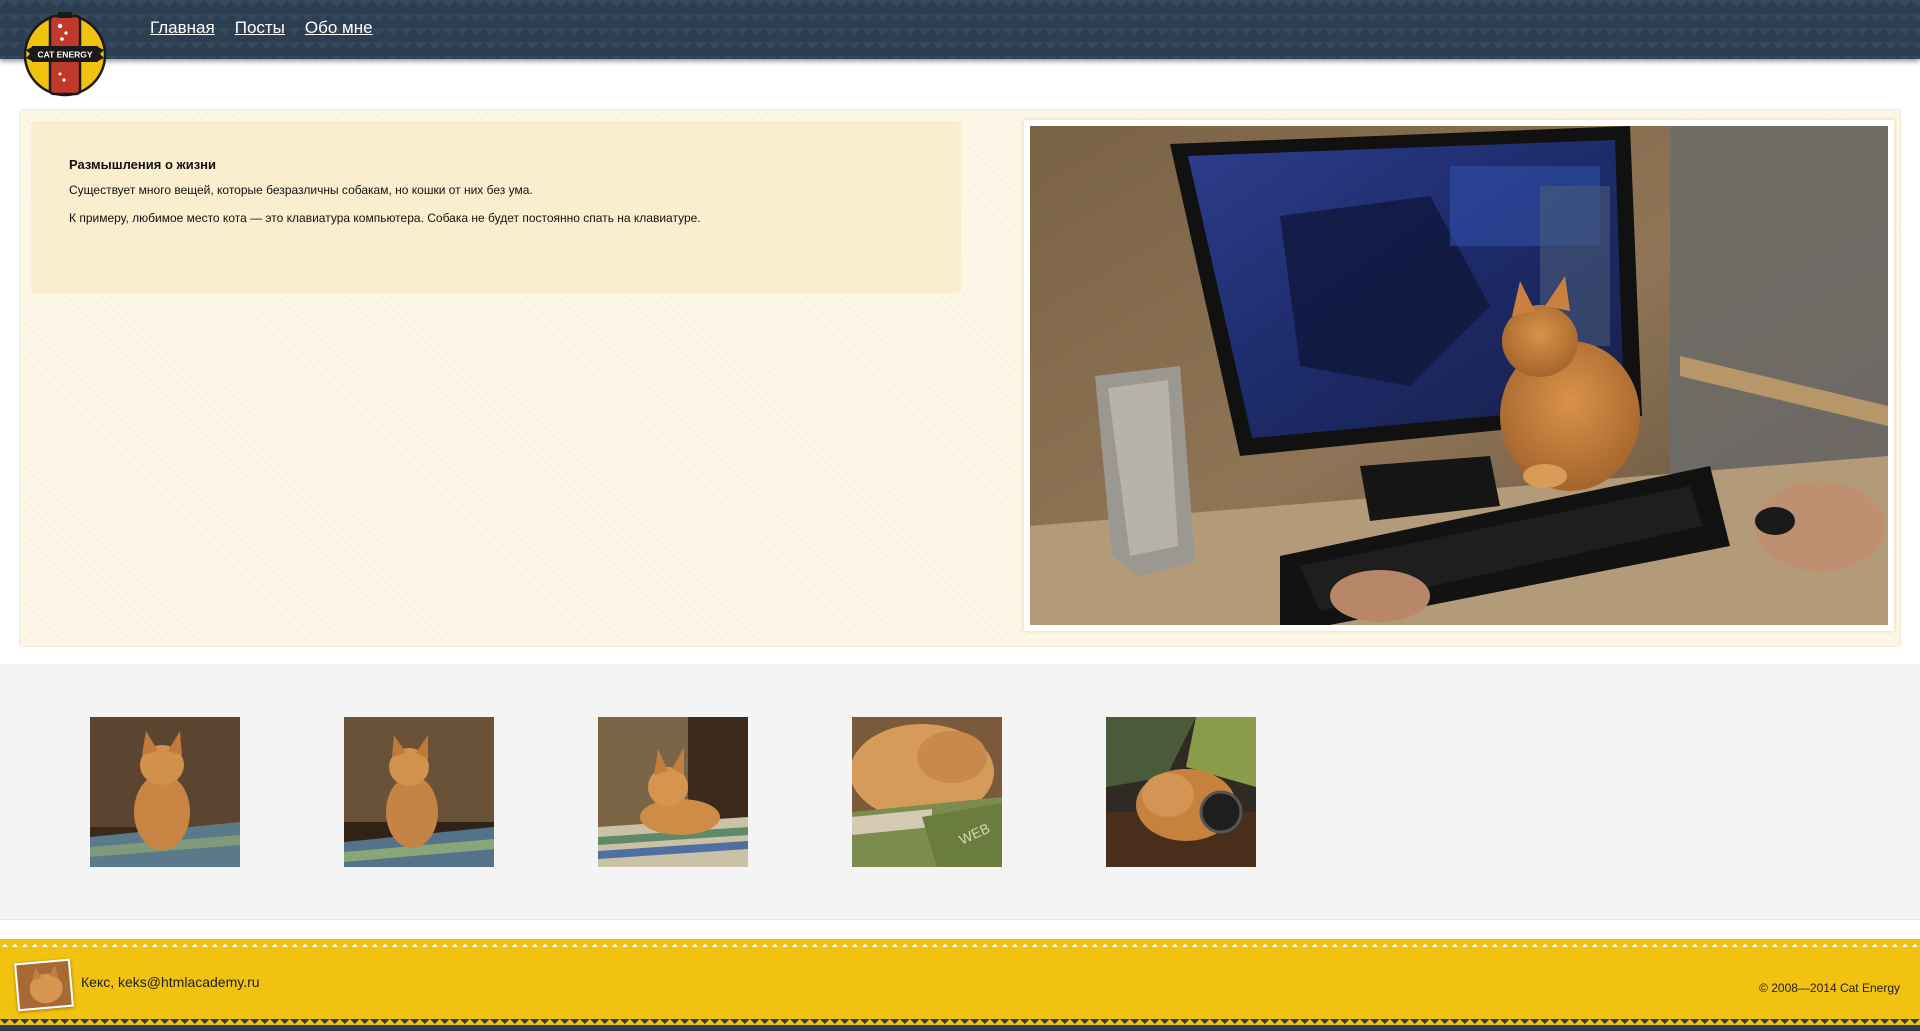 The width and height of the screenshot is (1920, 1031). I want to click on footer-bottom-border, so click(960, 1025).